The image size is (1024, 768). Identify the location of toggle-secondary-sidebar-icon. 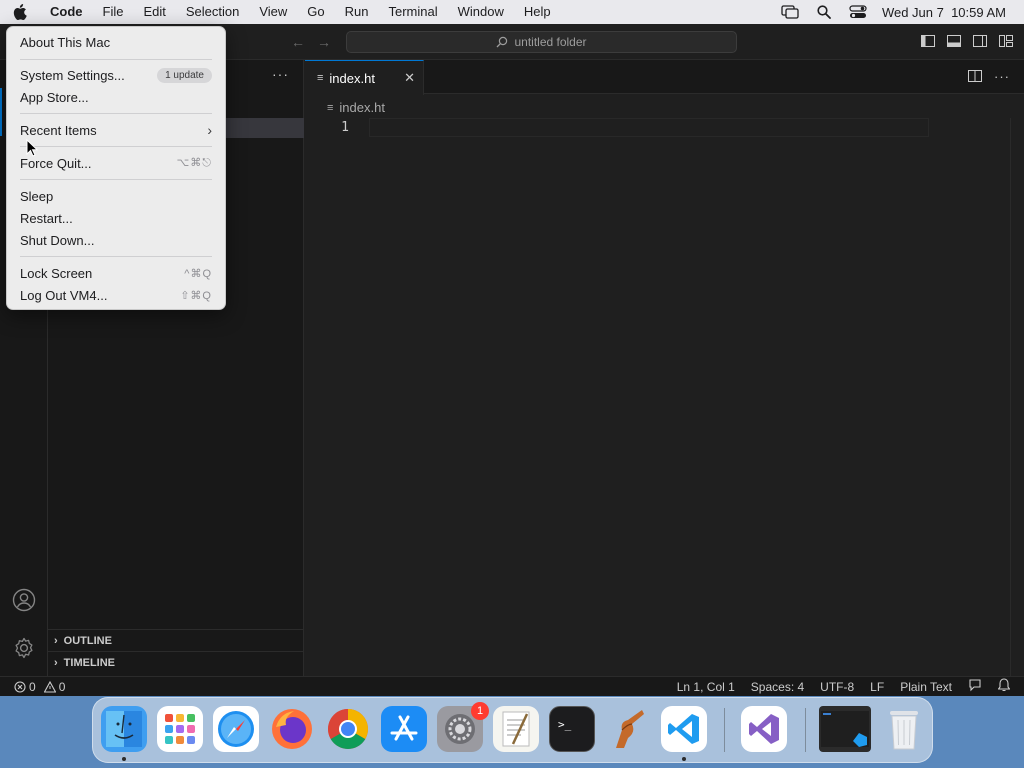
(980, 41).